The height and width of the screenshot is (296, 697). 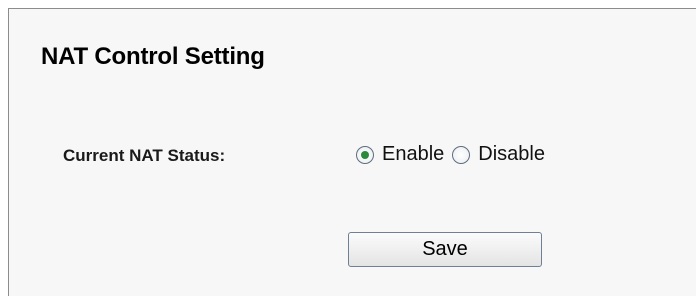 What do you see at coordinates (413, 154) in the screenshot?
I see `enable-radio-label: Enable` at bounding box center [413, 154].